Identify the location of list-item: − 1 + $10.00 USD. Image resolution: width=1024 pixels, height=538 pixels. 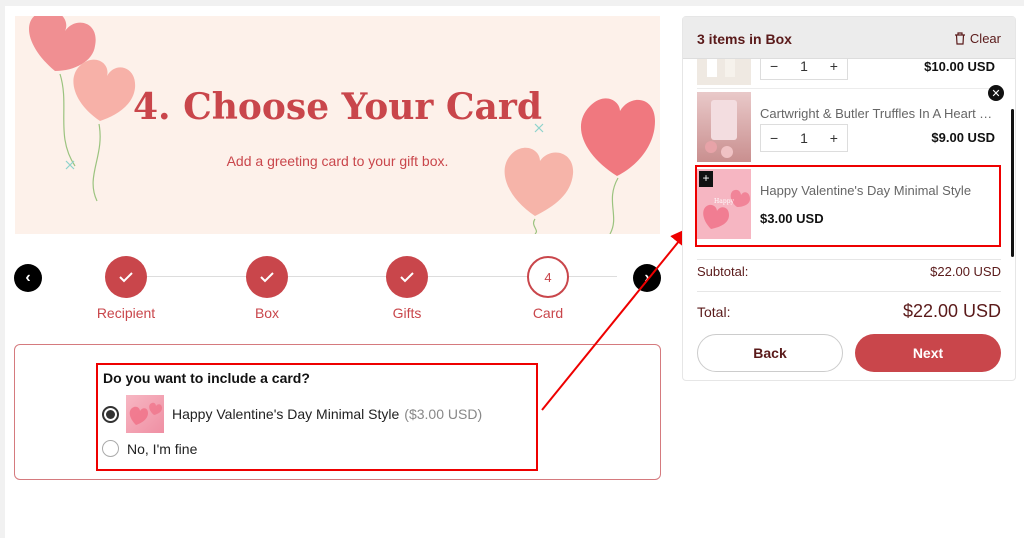
(849, 74).